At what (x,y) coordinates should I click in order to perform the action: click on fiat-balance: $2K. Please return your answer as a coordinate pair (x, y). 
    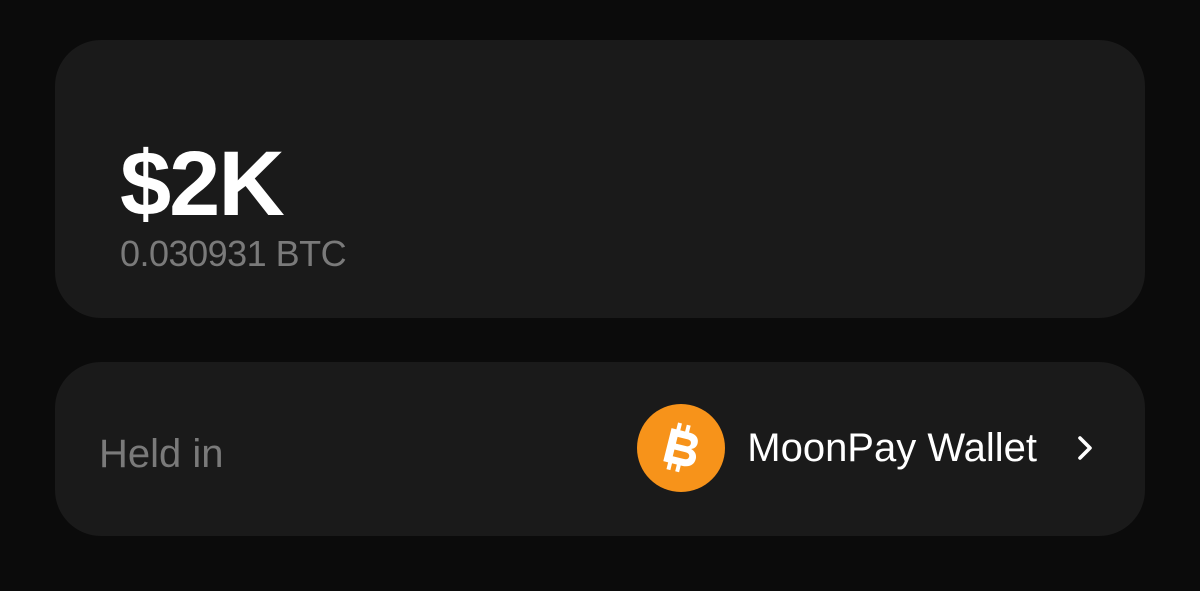
    Looking at the image, I should click on (202, 184).